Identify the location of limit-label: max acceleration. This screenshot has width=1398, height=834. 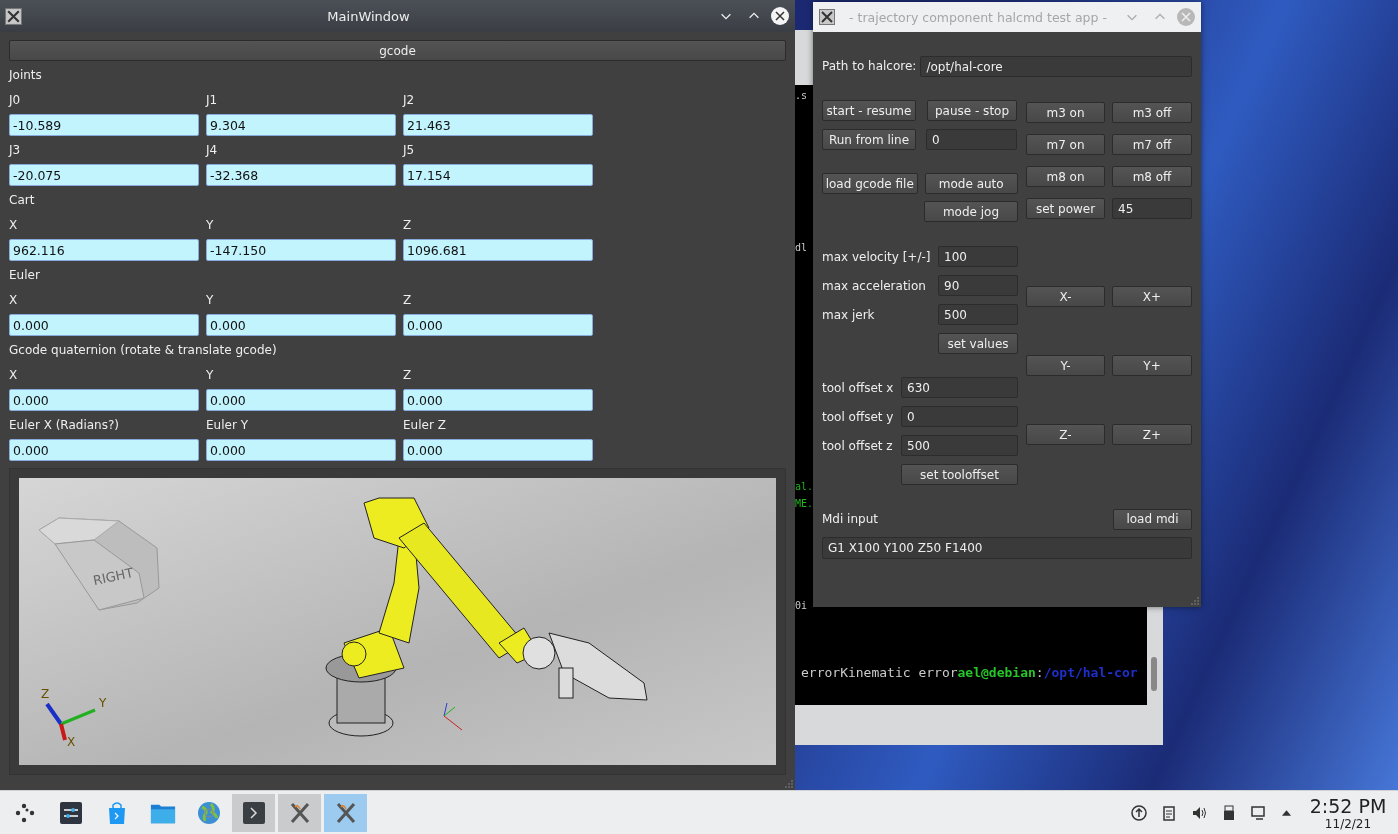
(874, 285).